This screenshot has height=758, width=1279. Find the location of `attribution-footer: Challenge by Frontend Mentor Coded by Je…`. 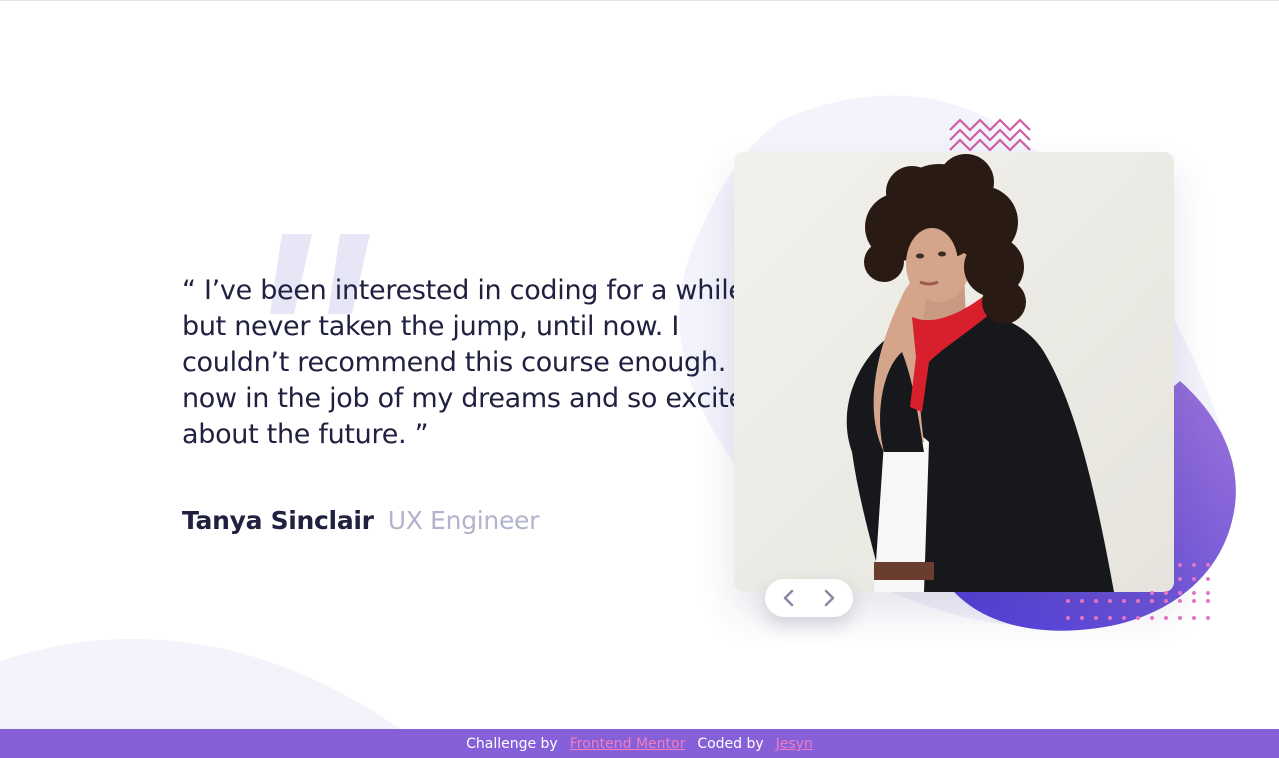

attribution-footer: Challenge by Frontend Mentor Coded by Je… is located at coordinates (639, 743).